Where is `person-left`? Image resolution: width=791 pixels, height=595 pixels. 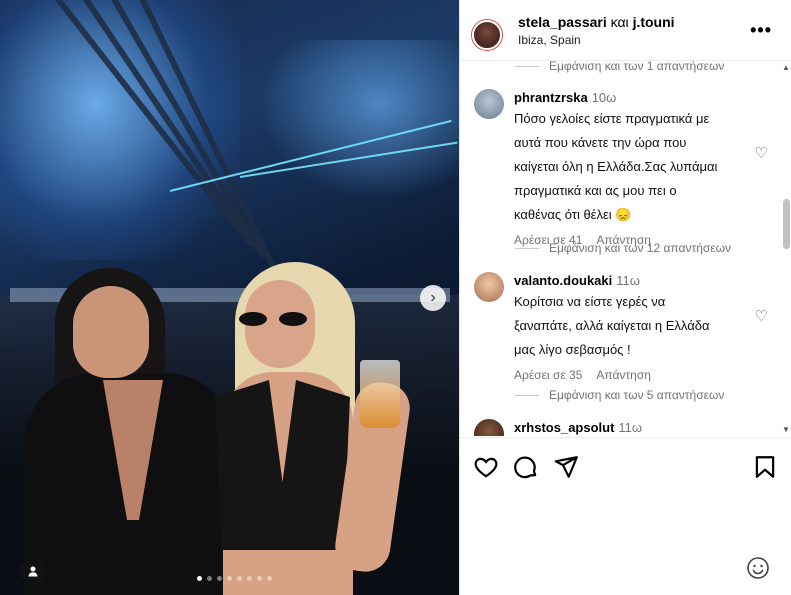
person-left is located at coordinates (130, 431).